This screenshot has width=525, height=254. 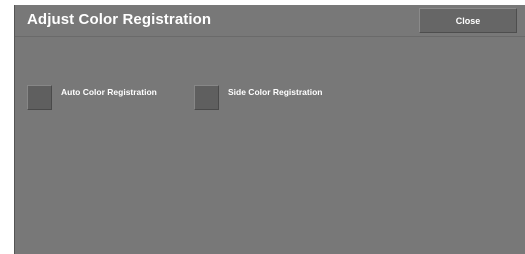 I want to click on screen-header: Adjust Color Registration Close, so click(x=270, y=21).